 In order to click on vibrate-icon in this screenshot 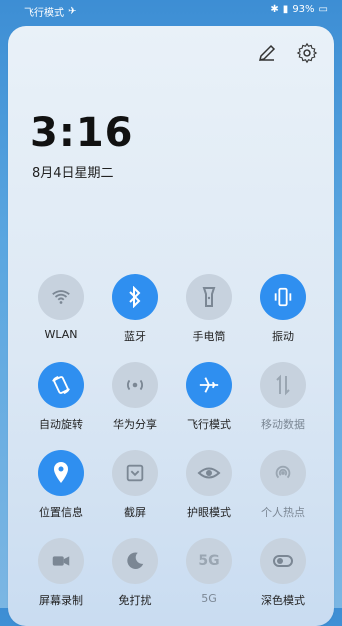, I will do `click(283, 297)`.